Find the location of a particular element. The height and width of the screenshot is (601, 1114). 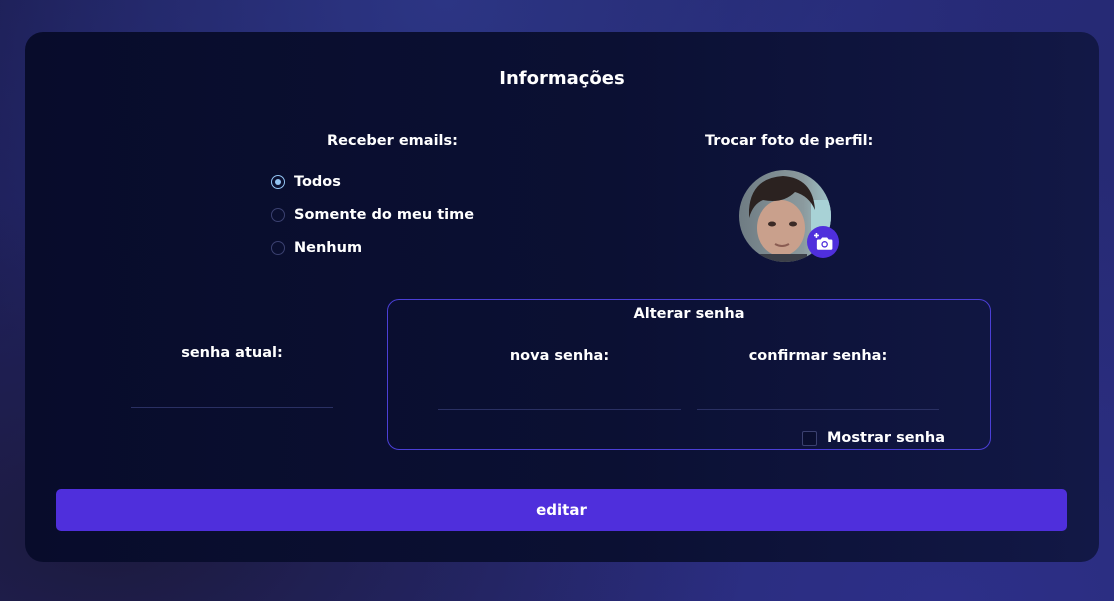

radio-label: Somente do meu time is located at coordinates (384, 215).